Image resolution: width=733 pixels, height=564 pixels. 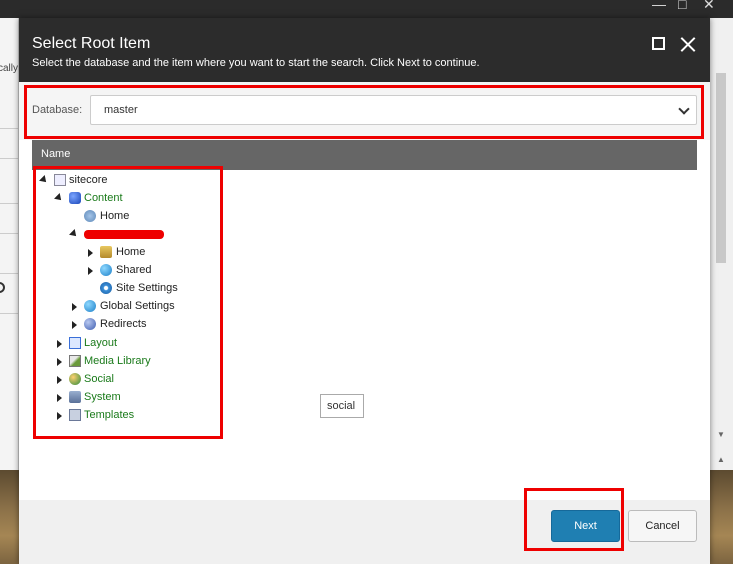 I want to click on tree-node-label: System, so click(x=102, y=397).